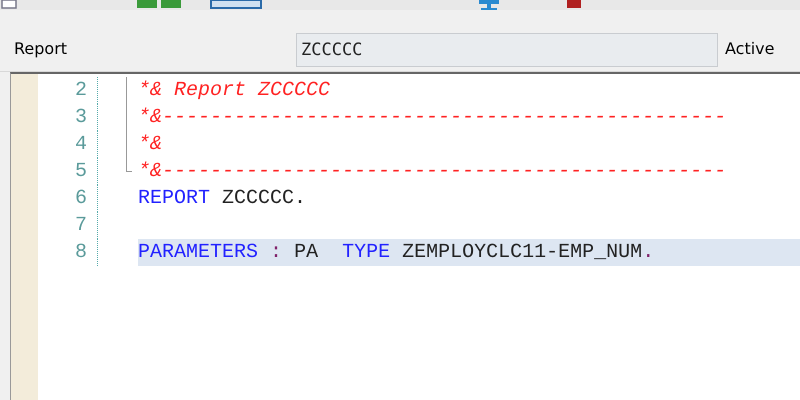  I want to click on line-number: 6, so click(68, 198).